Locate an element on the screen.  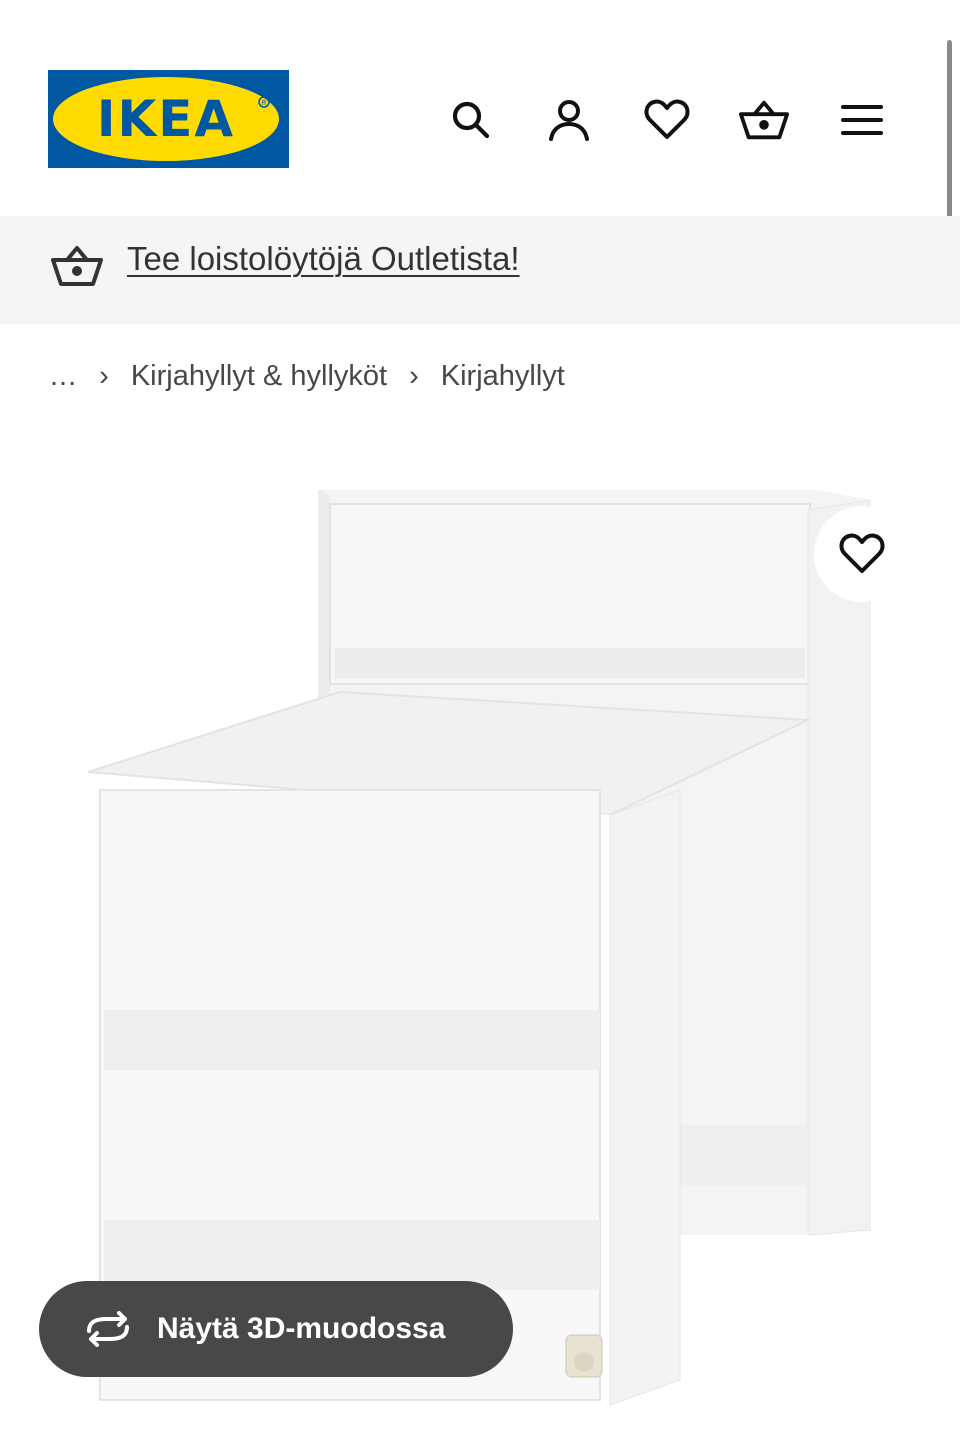
add-to-favourites-button is located at coordinates (862, 554).